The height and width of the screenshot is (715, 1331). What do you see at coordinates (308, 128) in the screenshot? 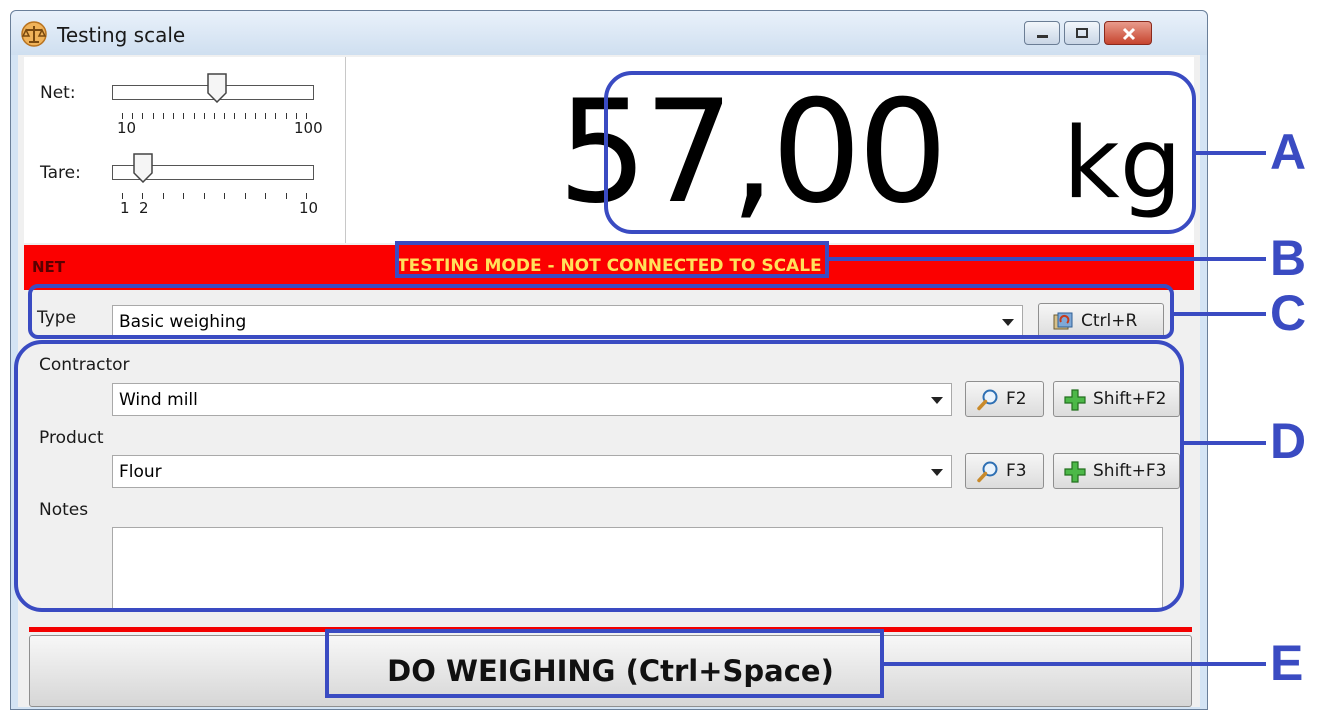
I see `net-max-label: 100` at bounding box center [308, 128].